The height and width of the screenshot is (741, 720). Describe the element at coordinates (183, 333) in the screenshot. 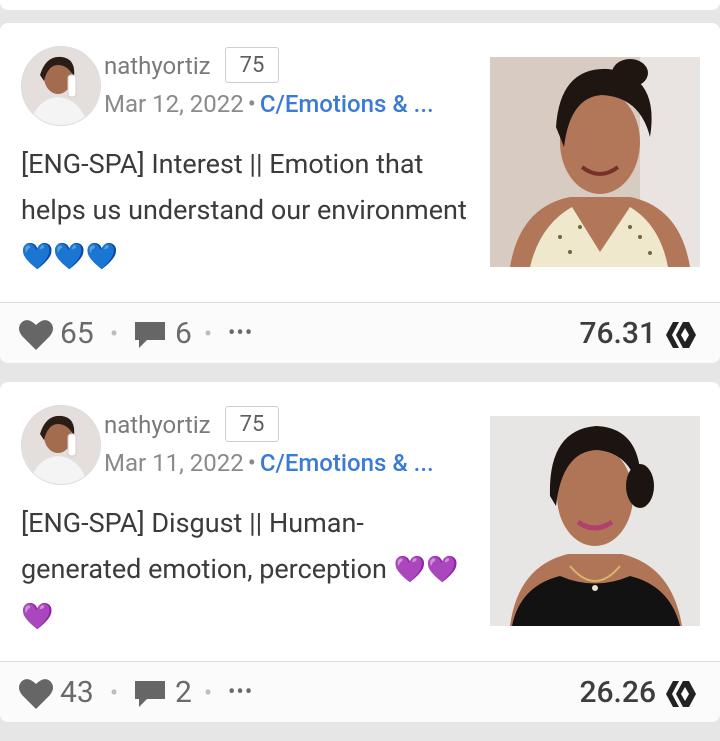

I see `comment-count: 6` at that location.